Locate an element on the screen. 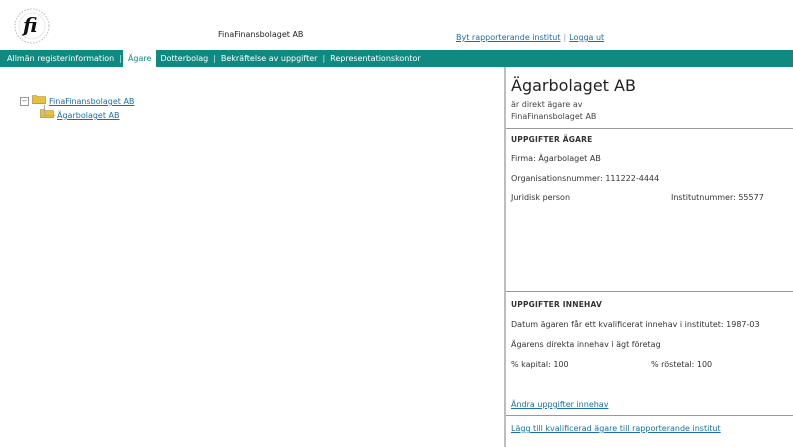 The width and height of the screenshot is (793, 447). company-name: FinaFinansbolaget AB is located at coordinates (261, 34).